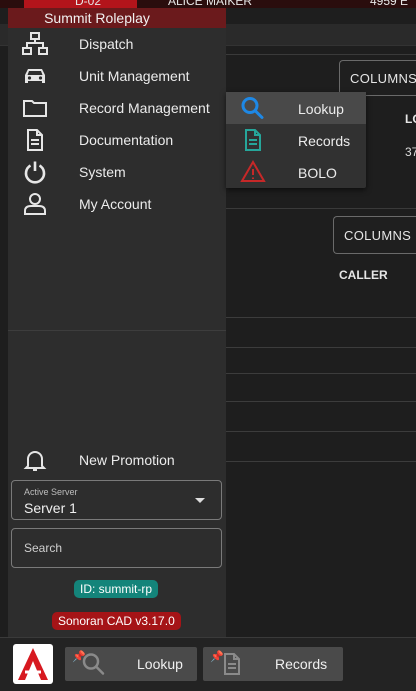 This screenshot has width=416, height=691. What do you see at coordinates (363, 275) in the screenshot?
I see `column-header-caller: CALLER` at bounding box center [363, 275].